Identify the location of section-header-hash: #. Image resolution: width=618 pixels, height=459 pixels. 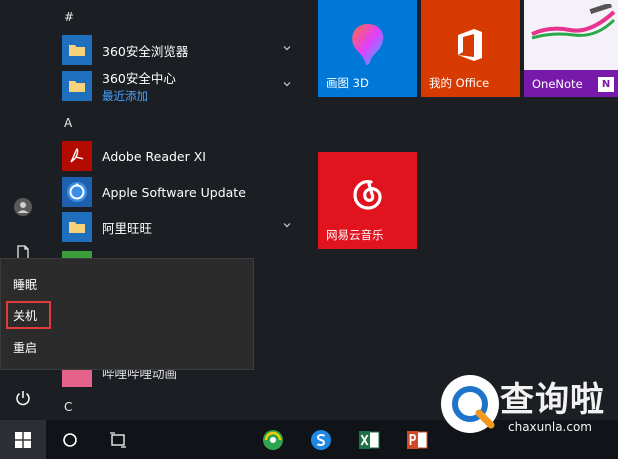
(69, 17).